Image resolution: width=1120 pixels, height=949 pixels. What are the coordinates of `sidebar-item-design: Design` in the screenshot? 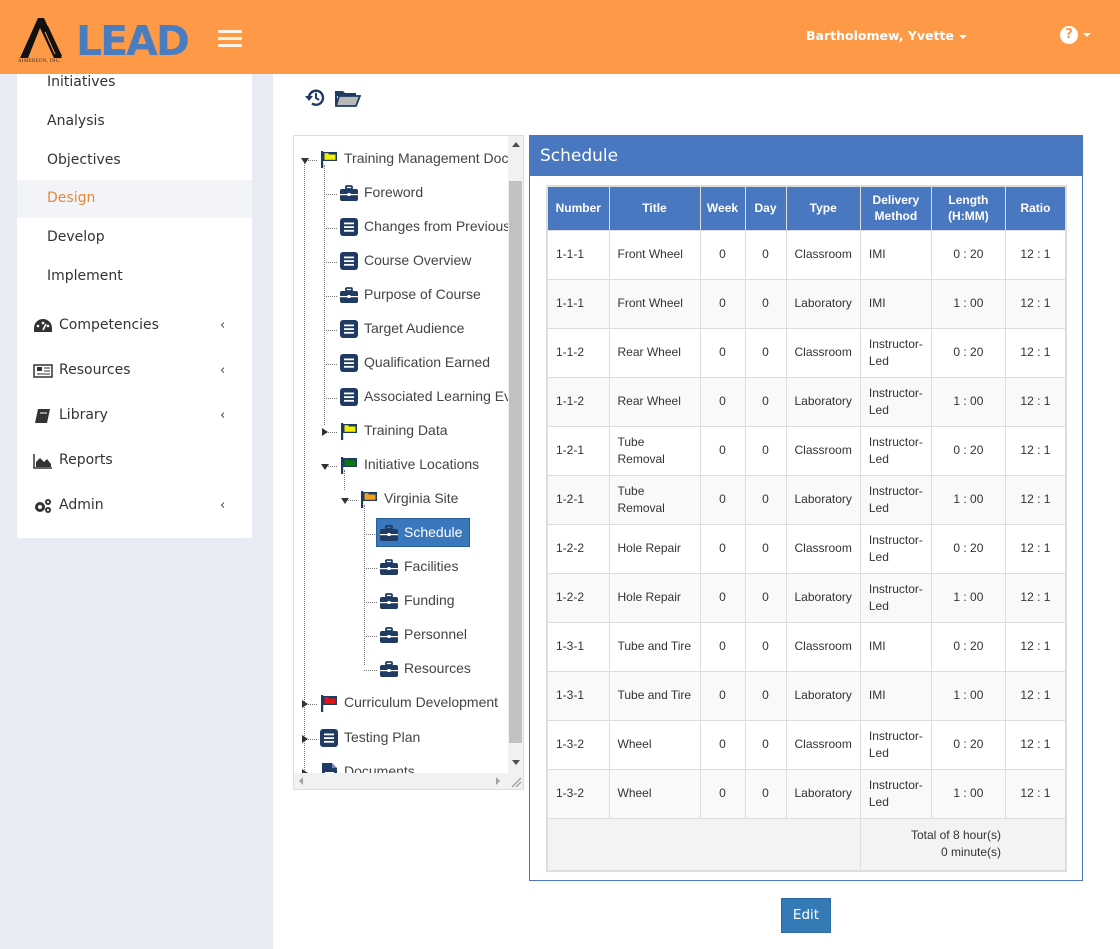 It's located at (134, 199).